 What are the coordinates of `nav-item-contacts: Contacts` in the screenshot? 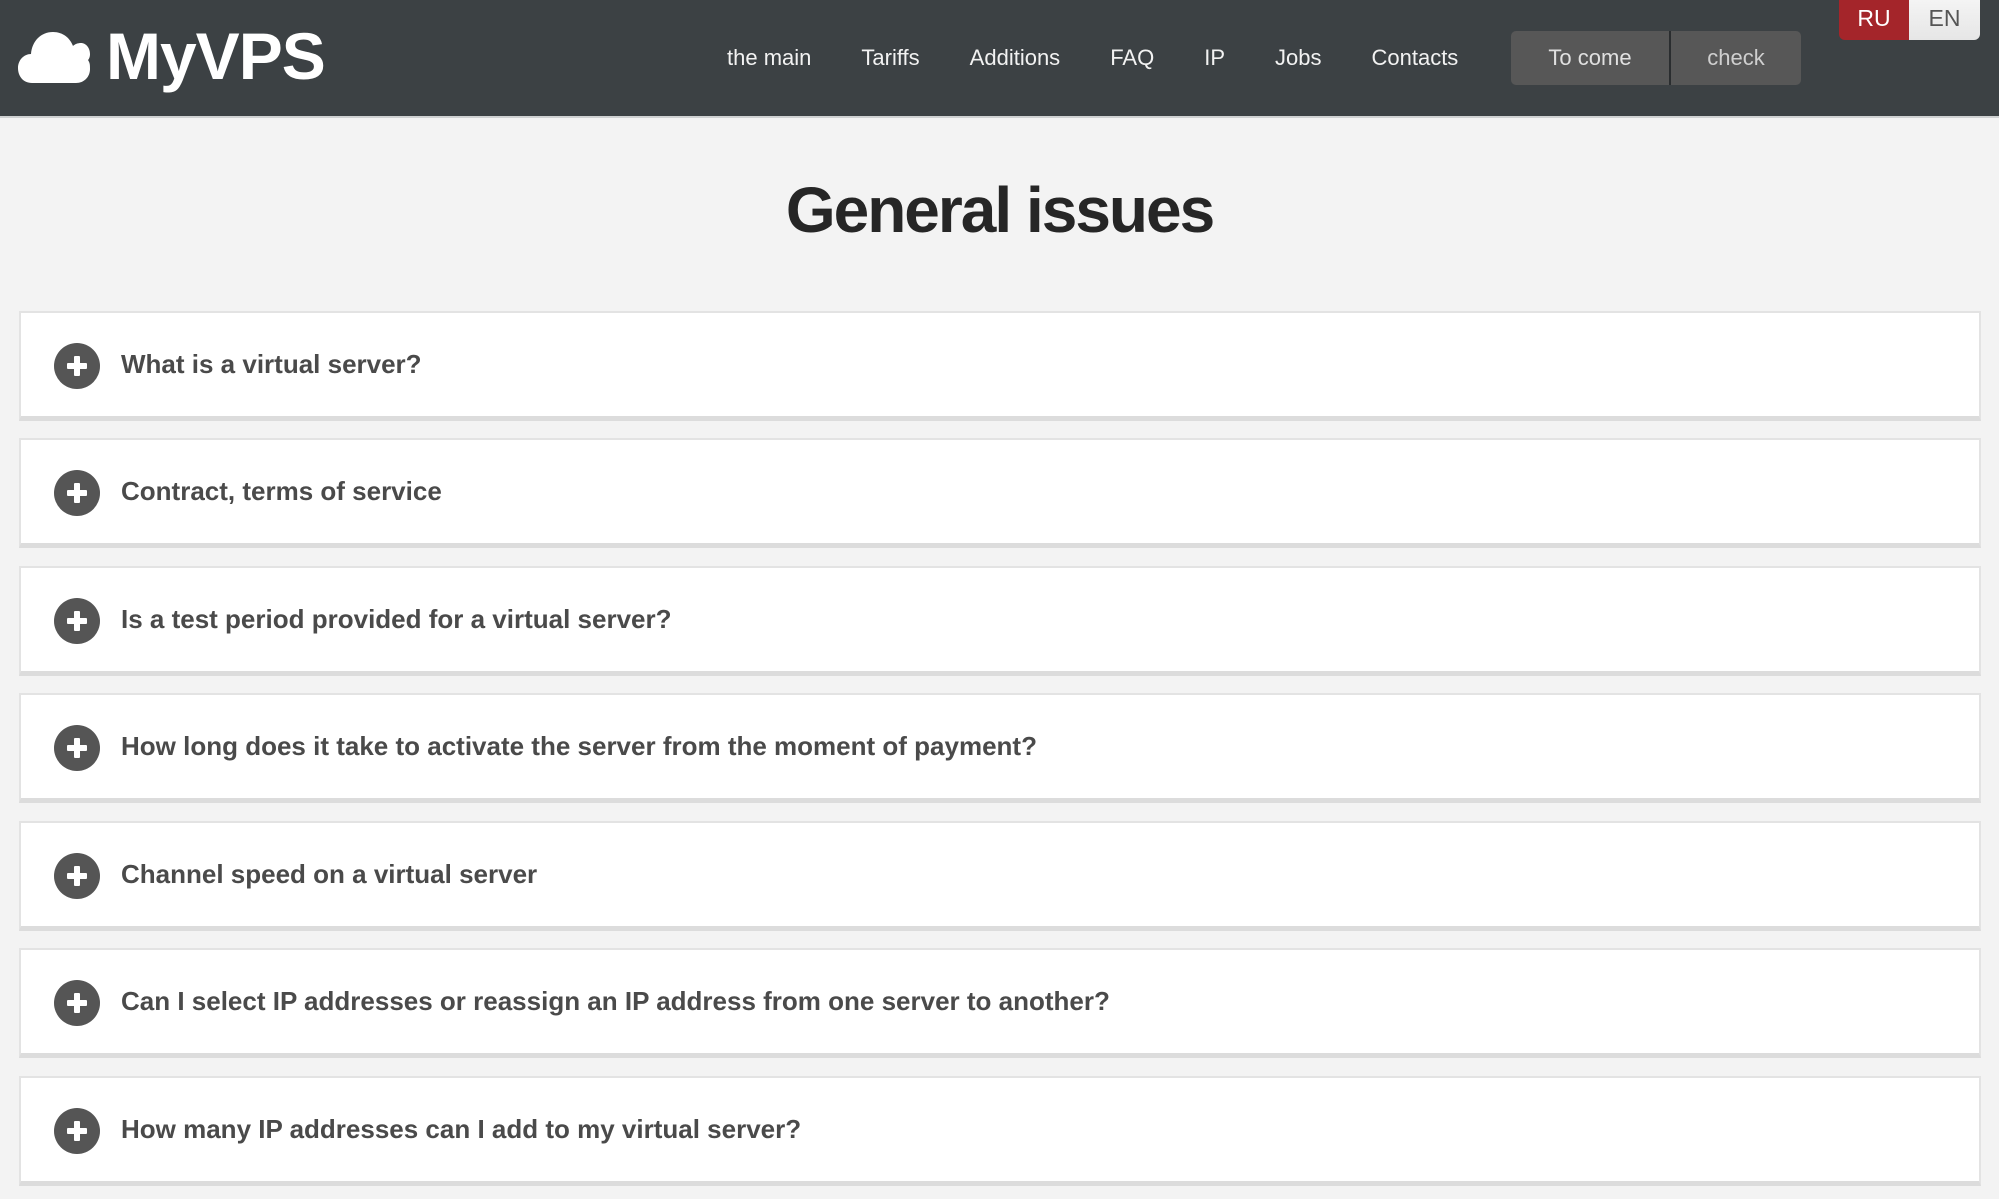 It's located at (1414, 58).